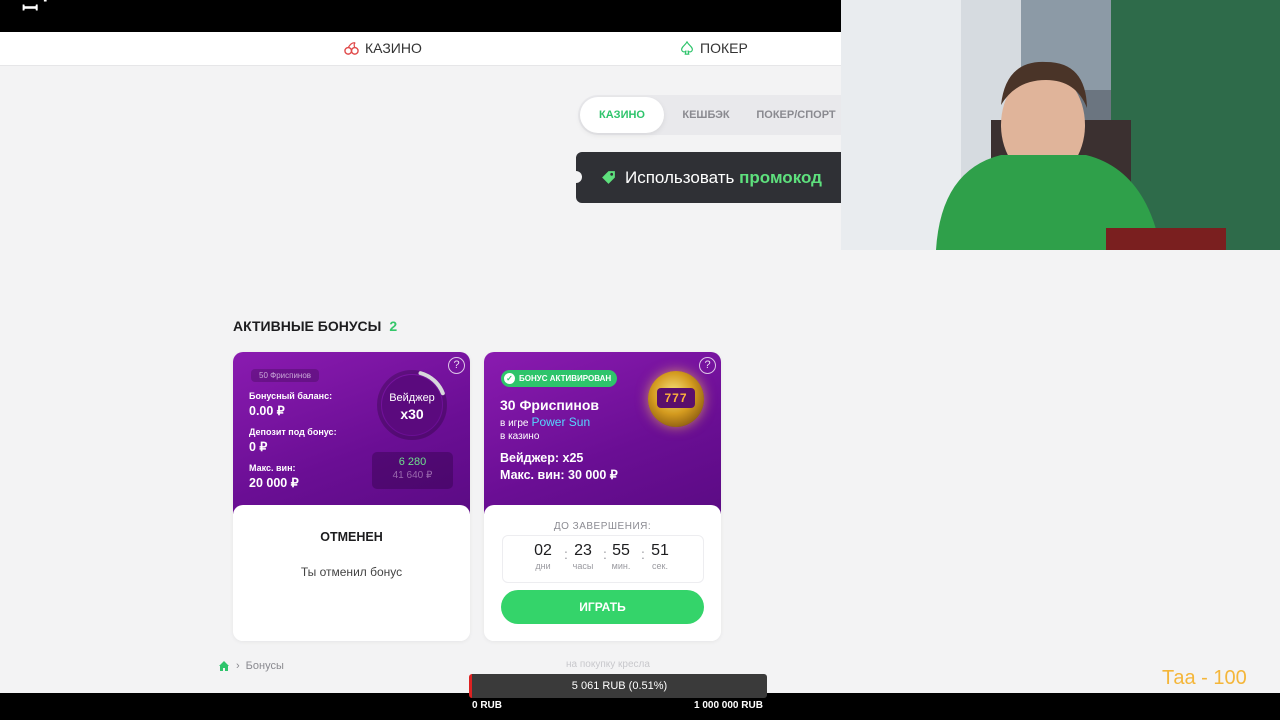  What do you see at coordinates (583, 550) in the screenshot?
I see `timer-hours-value: 23` at bounding box center [583, 550].